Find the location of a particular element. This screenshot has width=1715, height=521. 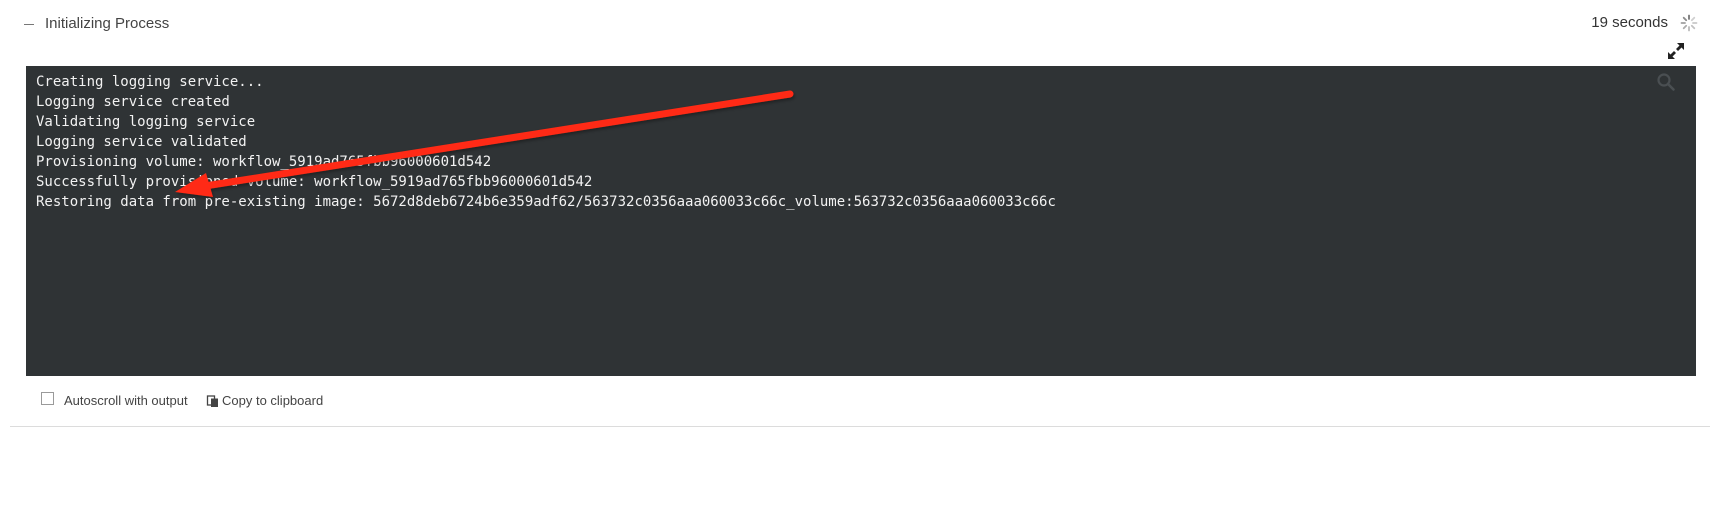

spinner-icon is located at coordinates (1689, 23).